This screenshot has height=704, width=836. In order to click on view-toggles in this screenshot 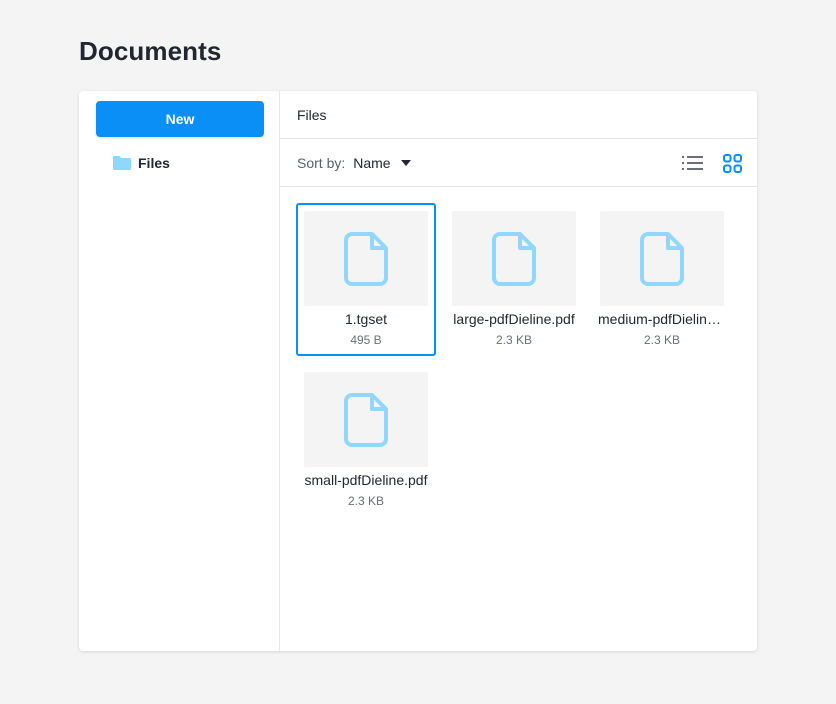, I will do `click(703, 163)`.